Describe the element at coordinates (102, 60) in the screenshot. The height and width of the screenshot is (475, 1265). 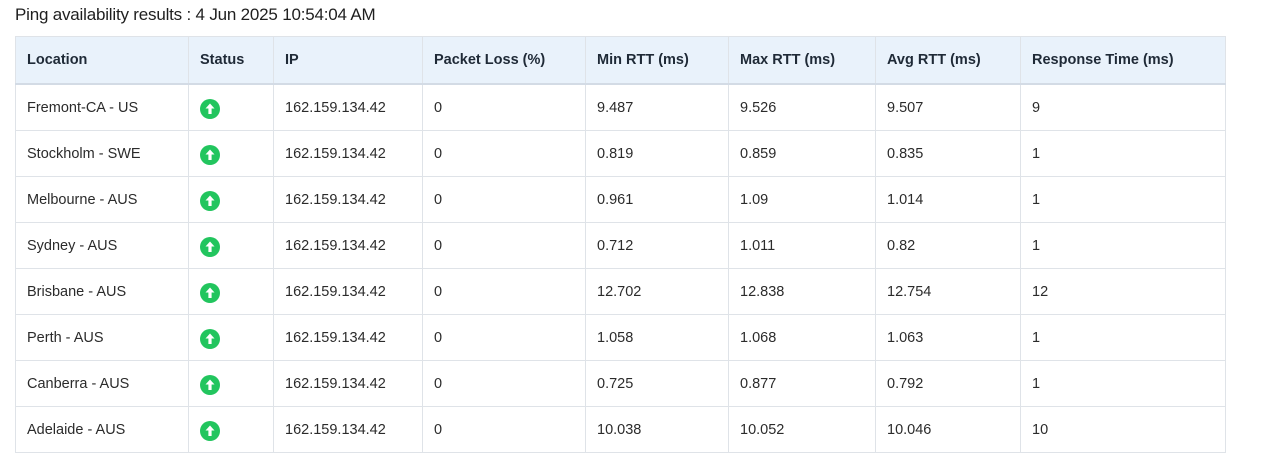
I see `column-header-location: Location` at that location.